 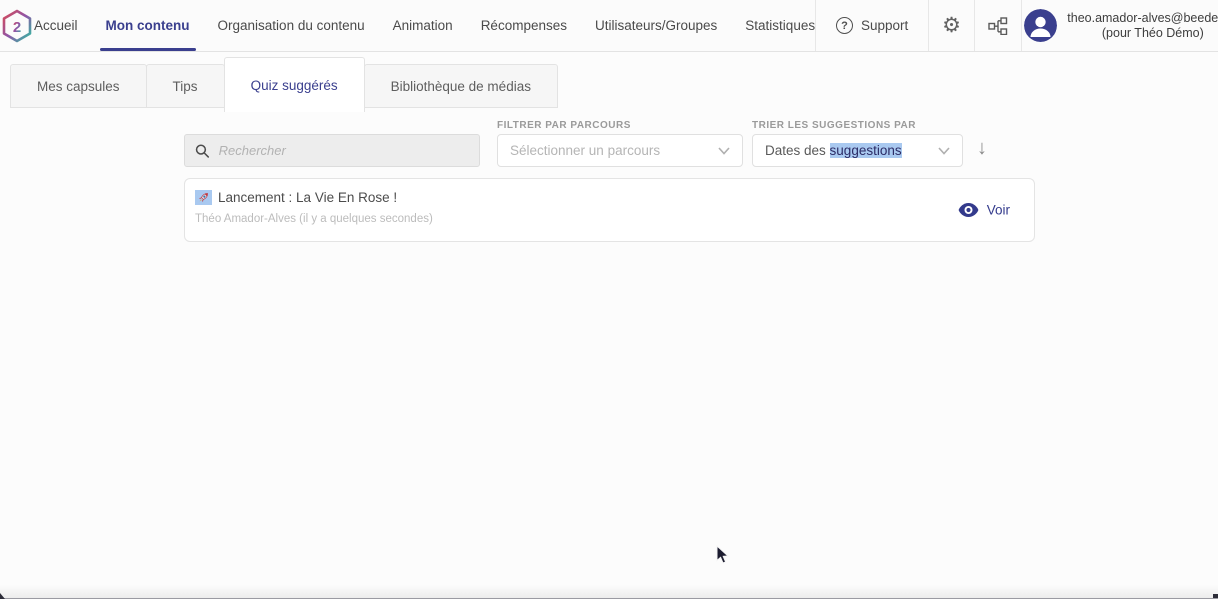 What do you see at coordinates (609, 606) in the screenshot?
I see `strip-footer` at bounding box center [609, 606].